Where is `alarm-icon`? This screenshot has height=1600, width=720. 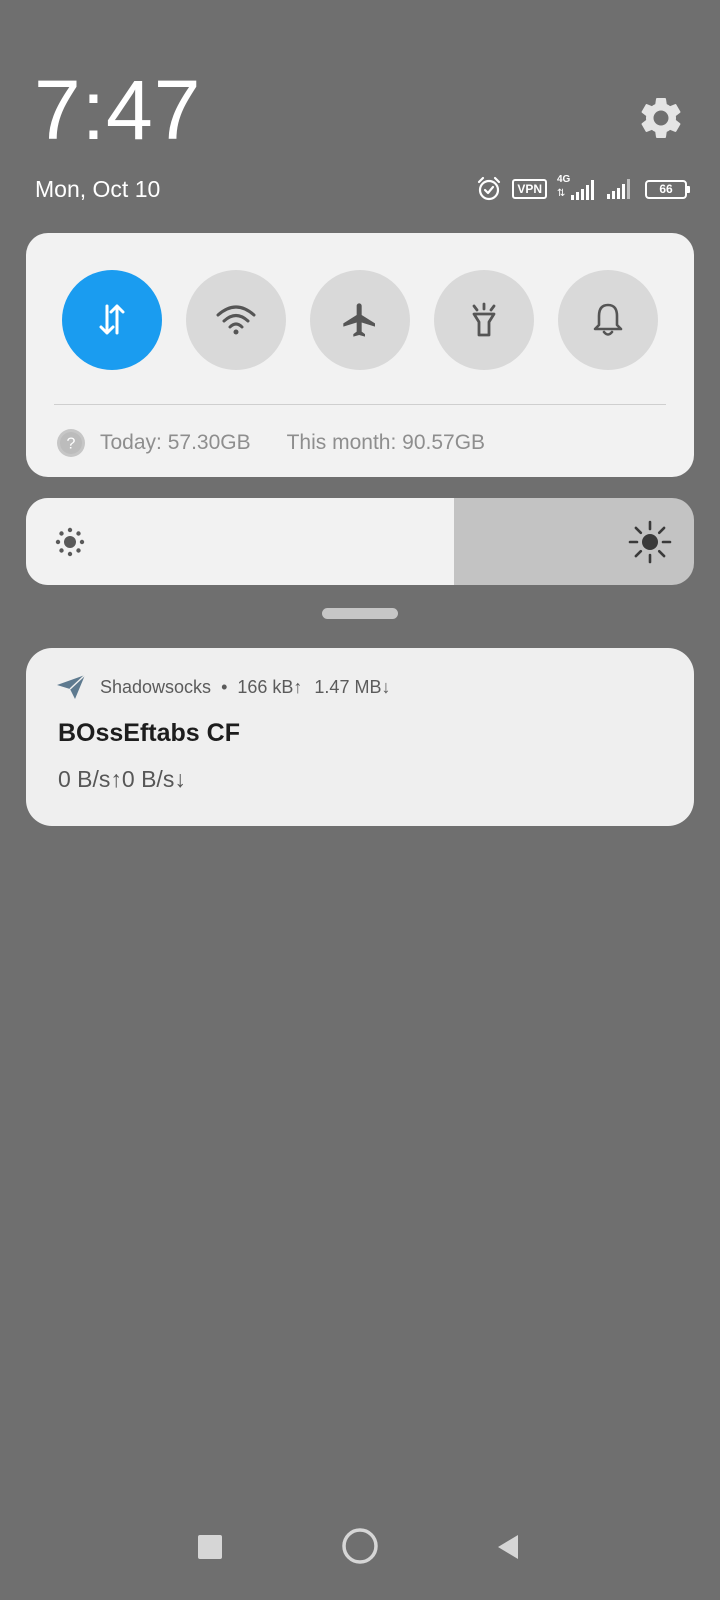 alarm-icon is located at coordinates (489, 188).